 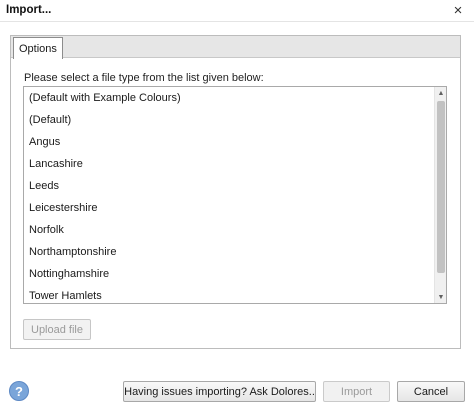 What do you see at coordinates (228, 120) in the screenshot?
I see `file-type-item: (Default)` at bounding box center [228, 120].